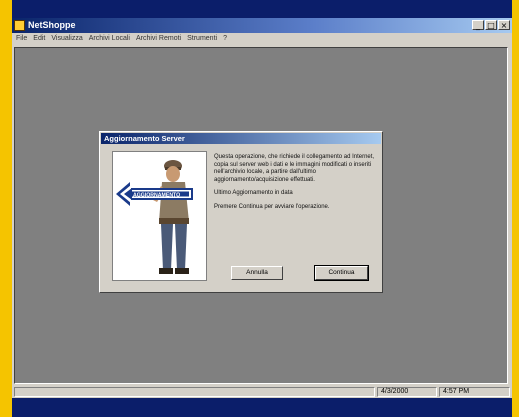 Image resolution: width=519 pixels, height=417 pixels. I want to click on worker-sign-illustration: AGGIORNAMENTO, so click(159, 216).